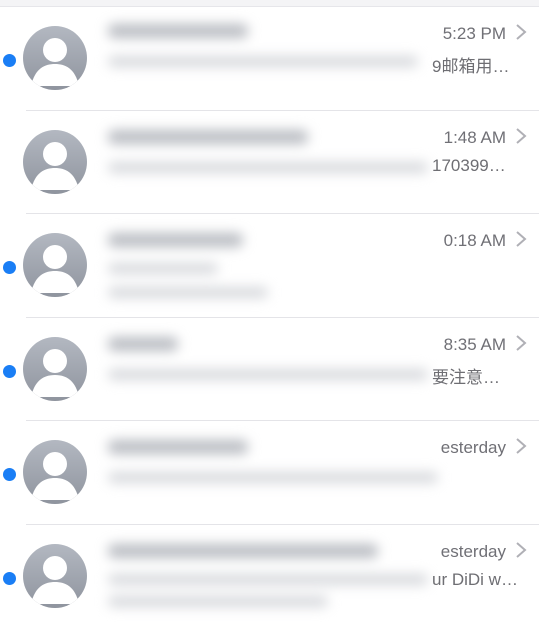 The image size is (539, 628). I want to click on message-time: 8:35 AM, so click(474, 344).